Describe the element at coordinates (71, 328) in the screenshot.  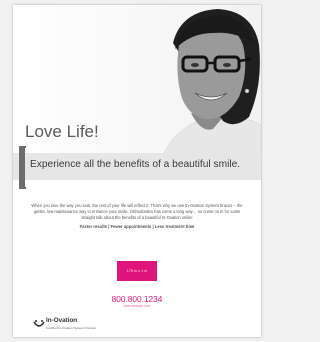
I see `logo-tagline: Certified In-Ovation System Provider` at that location.